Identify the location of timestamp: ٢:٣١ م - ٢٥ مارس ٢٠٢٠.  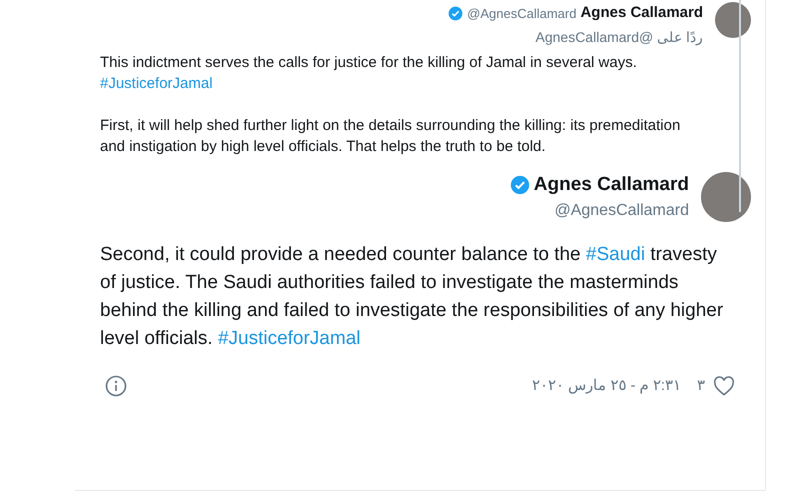
(606, 386).